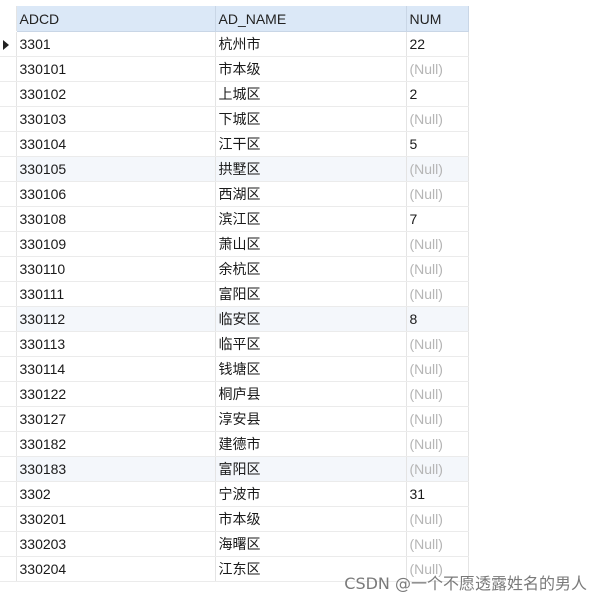 The height and width of the screenshot is (605, 601). Describe the element at coordinates (116, 94) in the screenshot. I see `cell-adcd: 330102` at that location.